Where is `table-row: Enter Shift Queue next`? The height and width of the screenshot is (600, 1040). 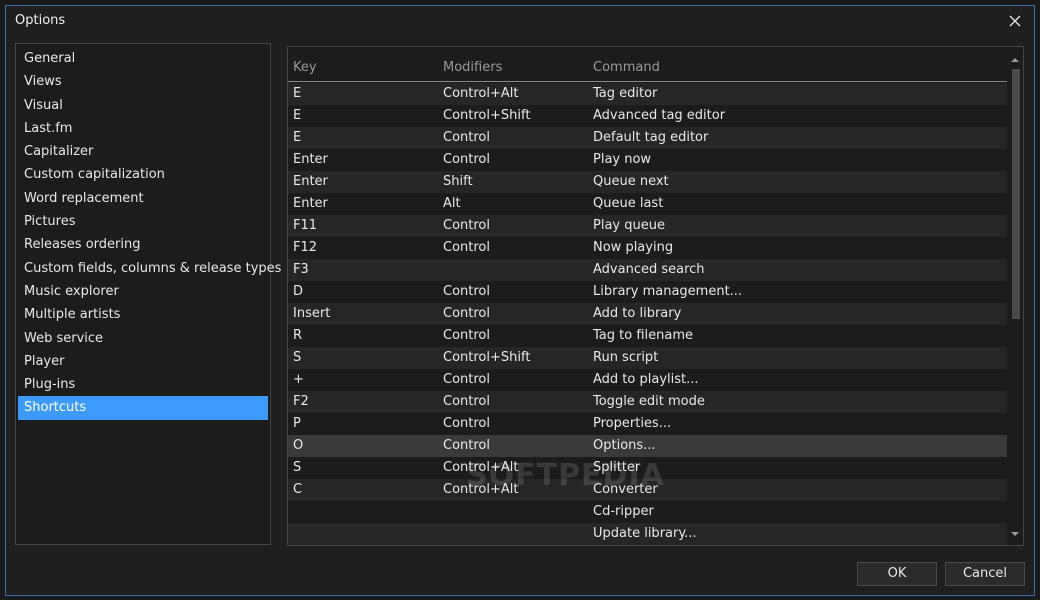 table-row: Enter Shift Queue next is located at coordinates (647, 182).